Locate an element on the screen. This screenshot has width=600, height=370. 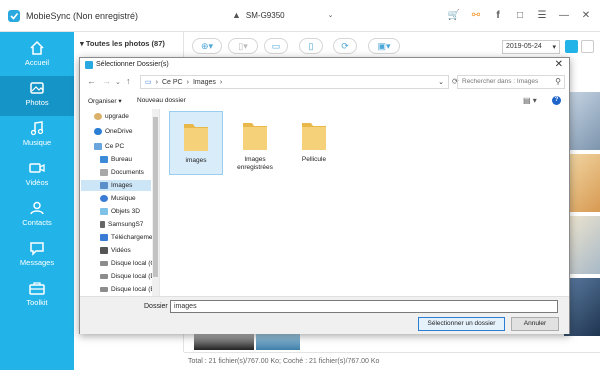
tree-item-disk-e: Disque local (E:) is located at coordinates (129, 289).